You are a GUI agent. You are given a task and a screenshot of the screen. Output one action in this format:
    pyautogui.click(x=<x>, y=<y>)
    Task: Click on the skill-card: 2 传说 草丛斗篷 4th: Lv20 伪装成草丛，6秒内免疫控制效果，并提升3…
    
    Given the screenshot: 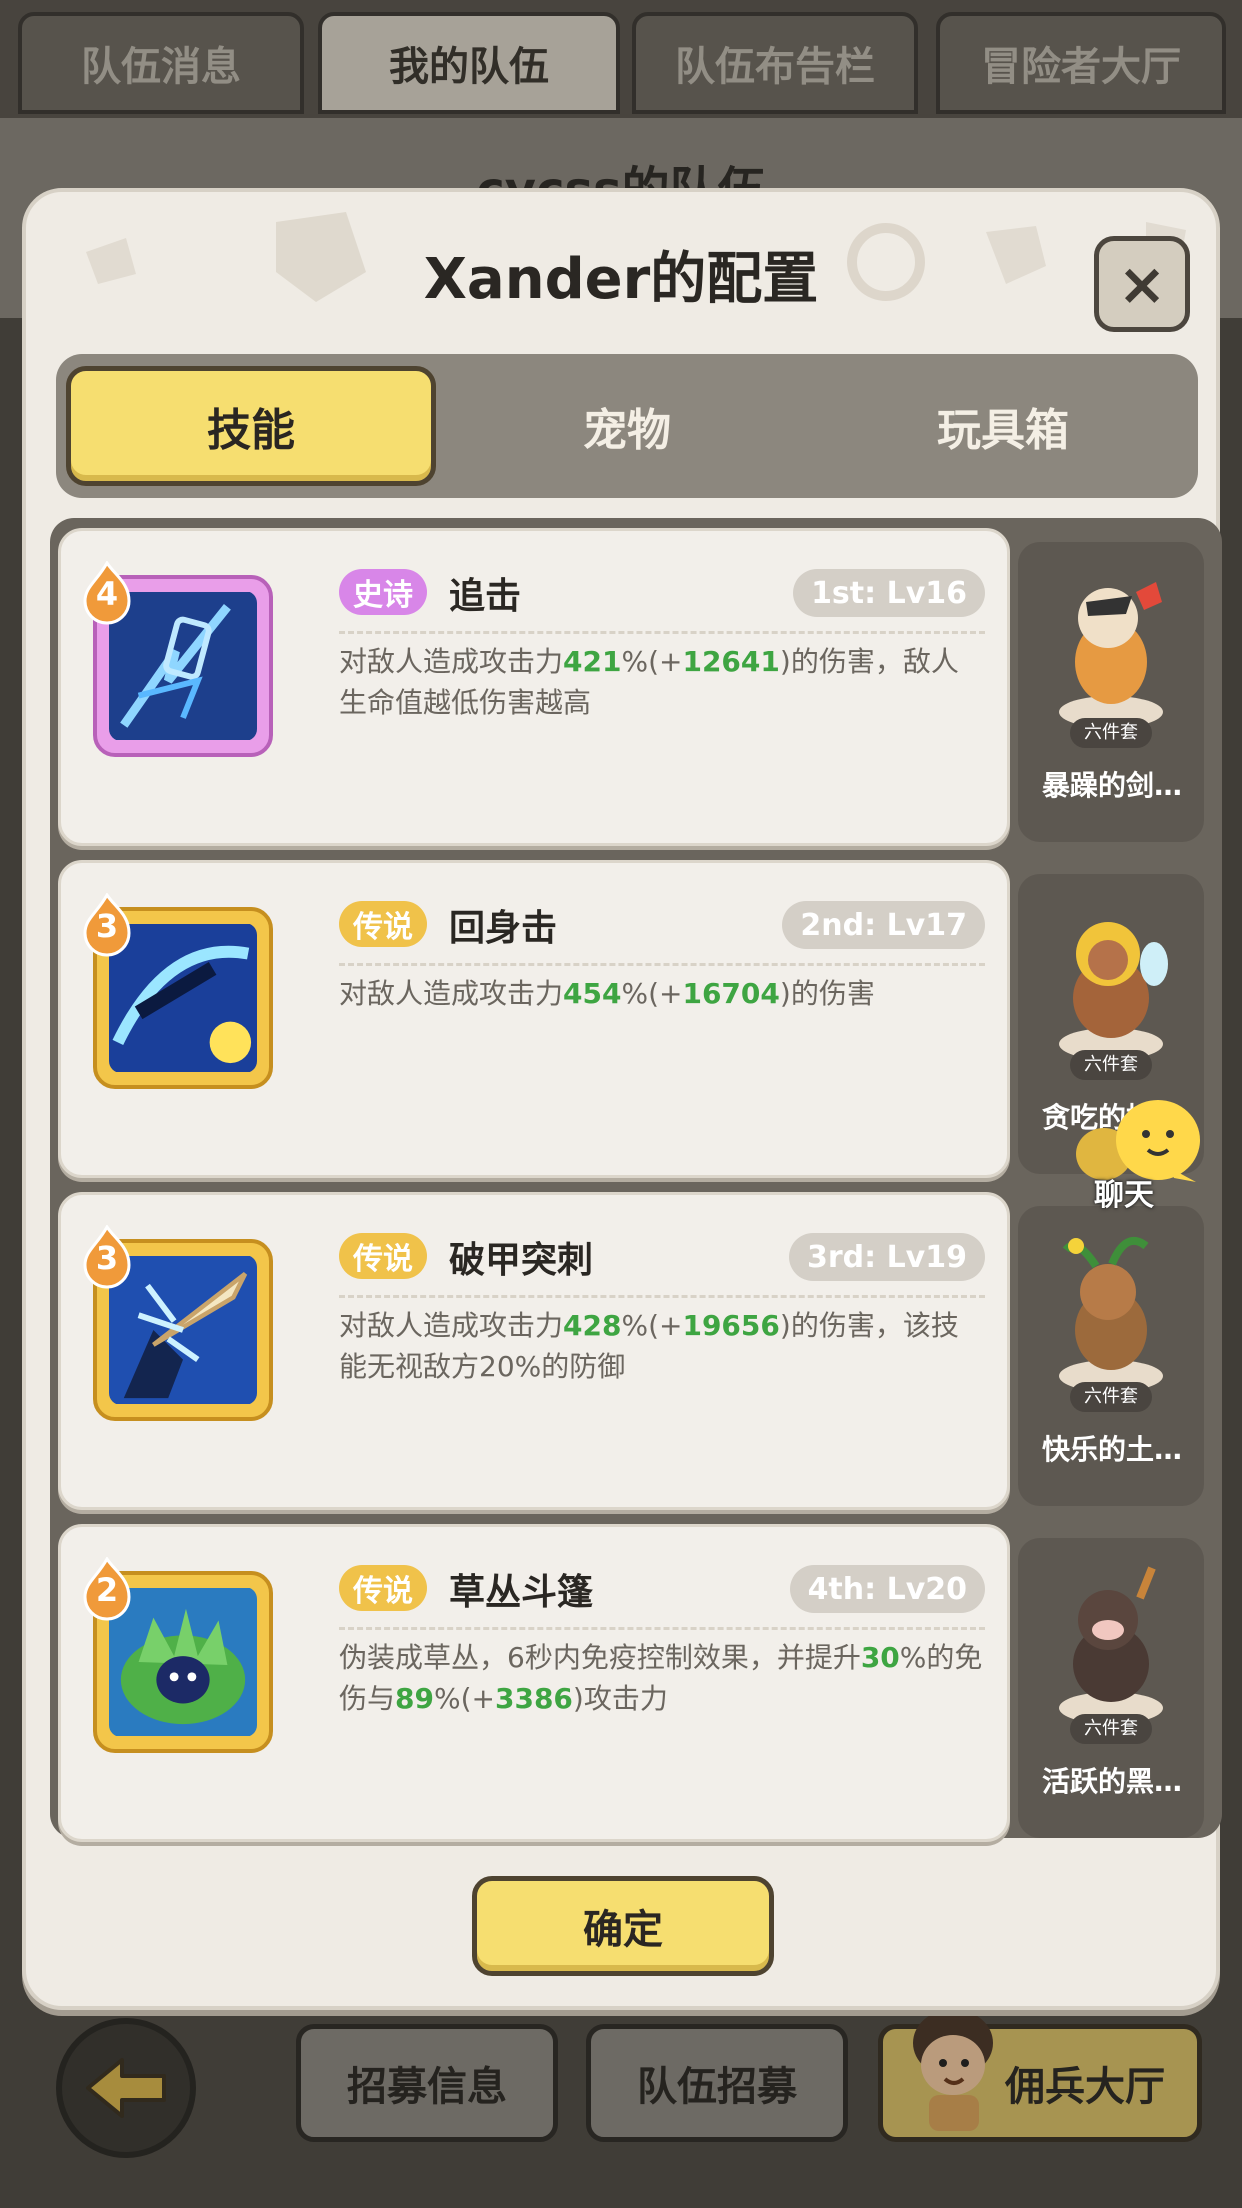 What is the action you would take?
    pyautogui.click(x=534, y=1683)
    